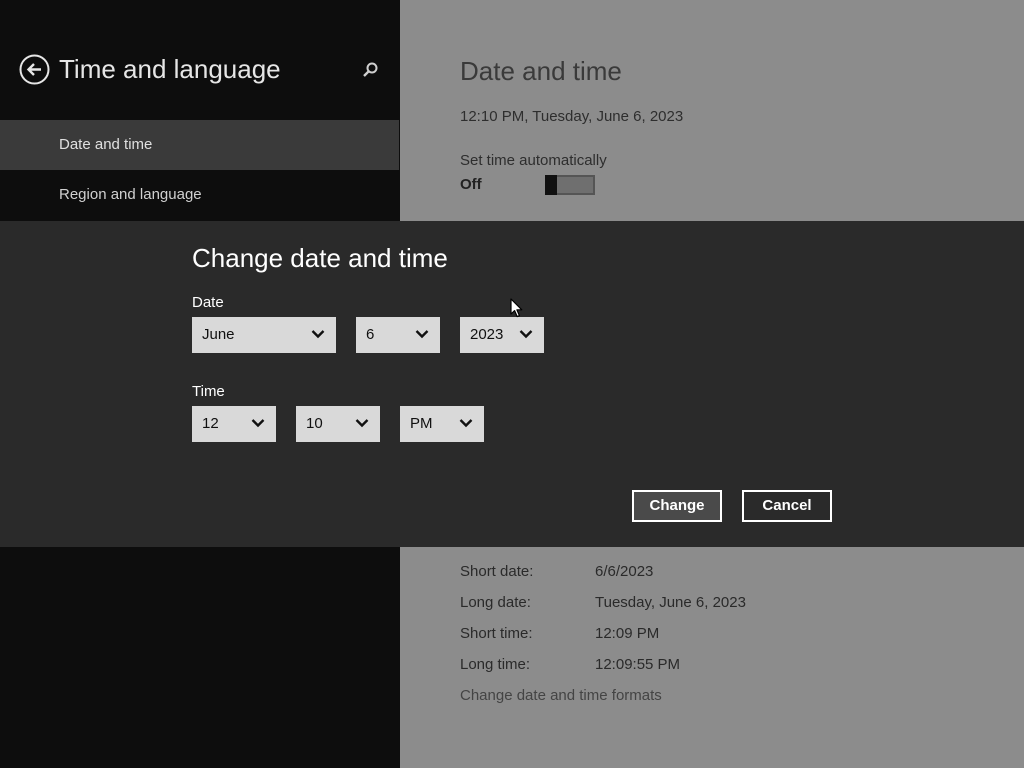 This screenshot has height=768, width=1024. I want to click on long-date-label: Long date:, so click(495, 602).